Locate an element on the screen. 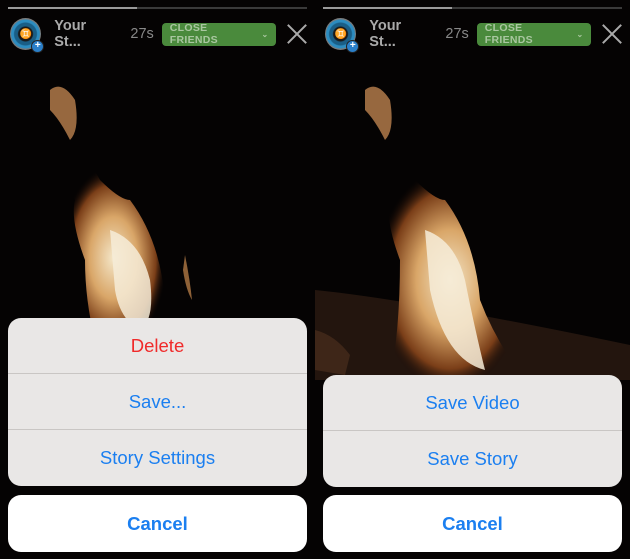 The width and height of the screenshot is (630, 559). save-video-button: Save Video is located at coordinates (472, 403).